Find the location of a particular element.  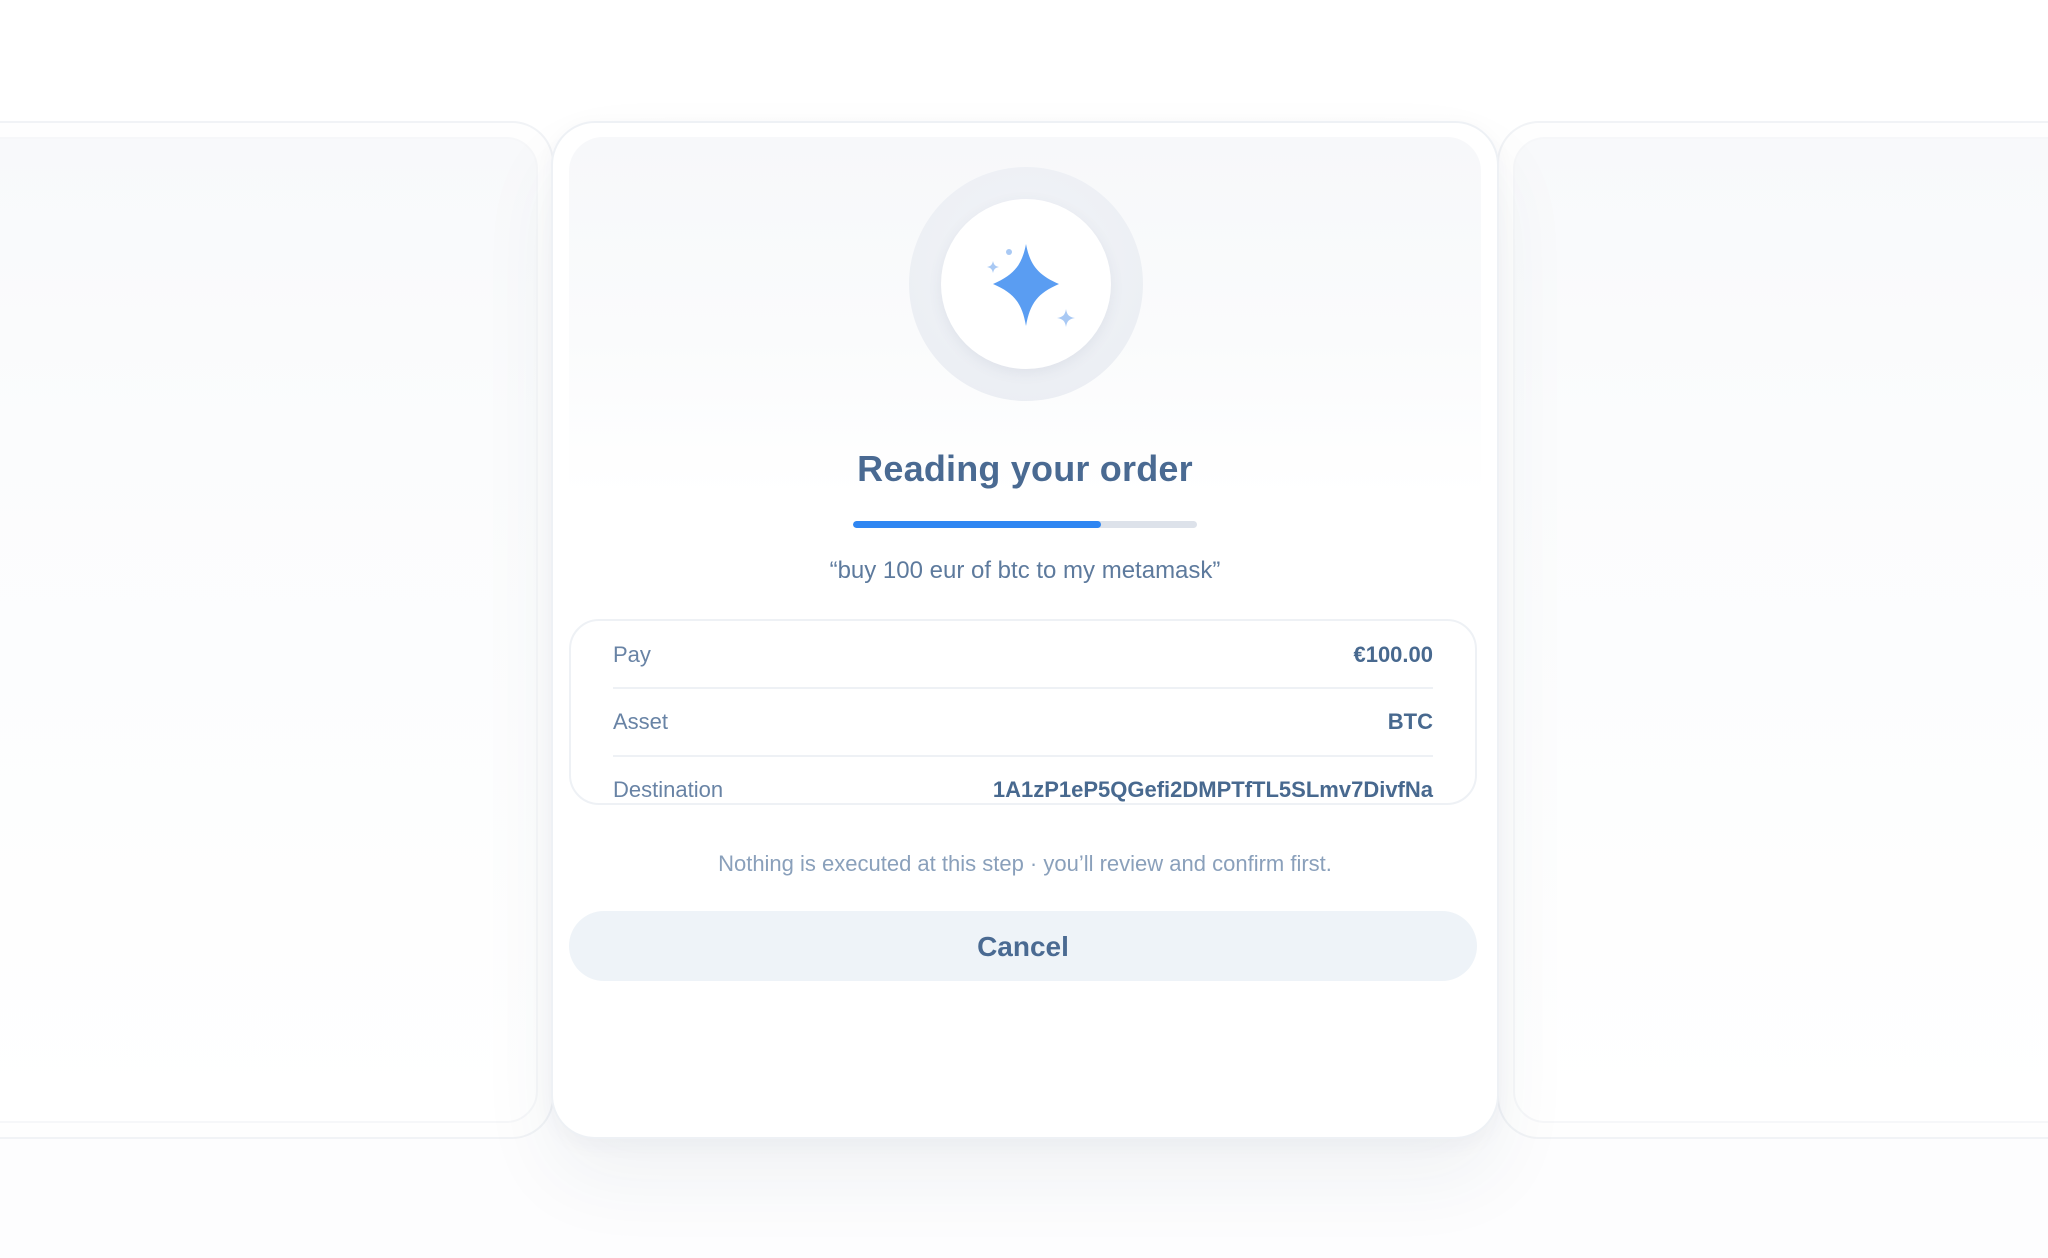

asset-label: Asset is located at coordinates (641, 721).